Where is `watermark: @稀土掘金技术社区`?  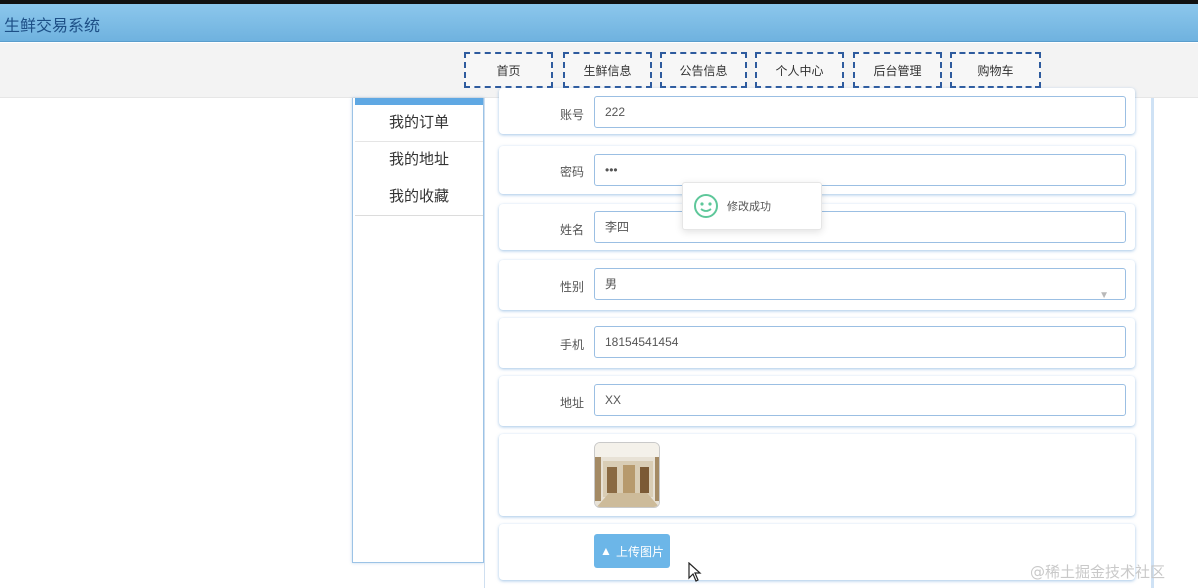 watermark: @稀土掘金技术社区 is located at coordinates (1098, 572).